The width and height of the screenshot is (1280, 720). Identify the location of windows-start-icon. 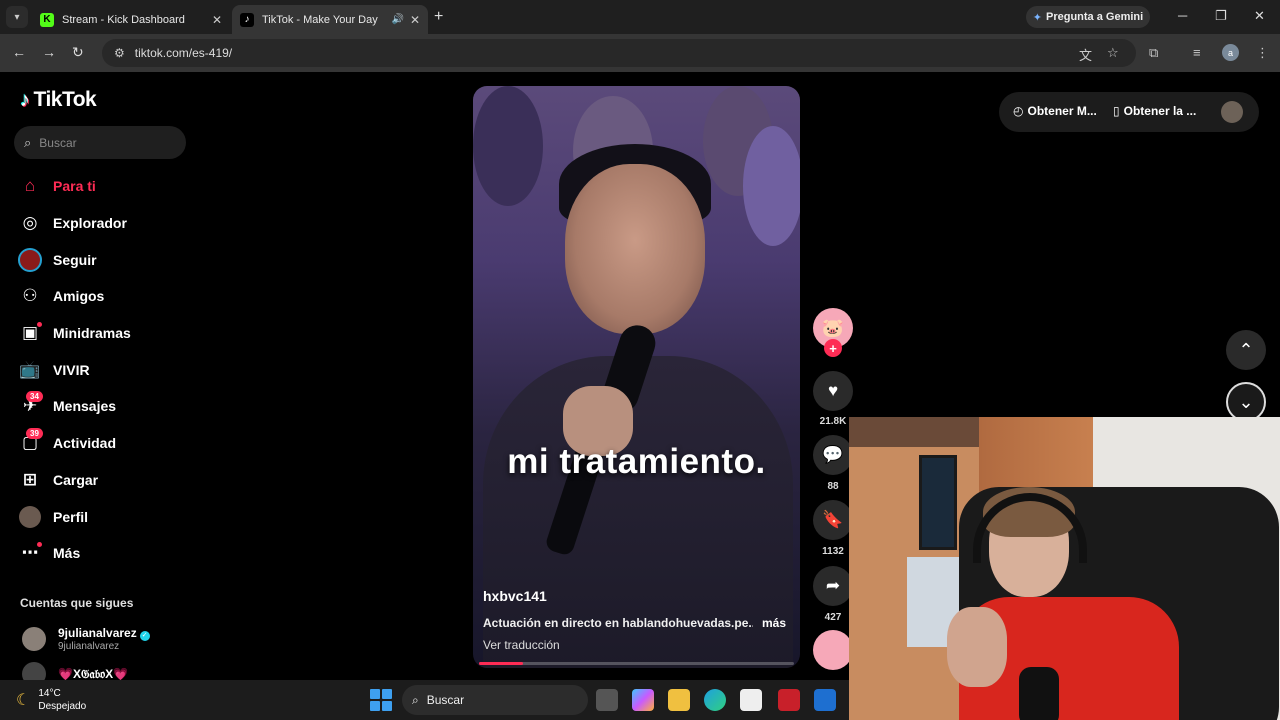
(381, 700).